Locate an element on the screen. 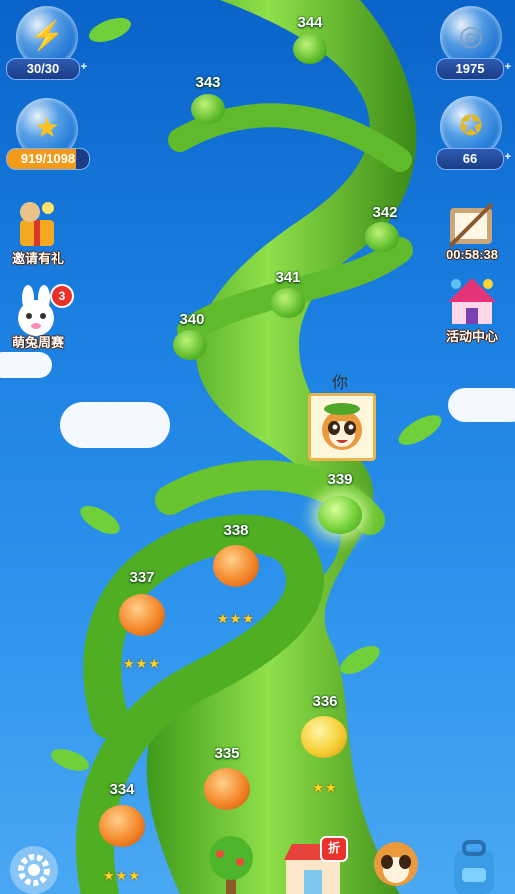 The width and height of the screenshot is (515, 894). backpack-button is located at coordinates (474, 865).